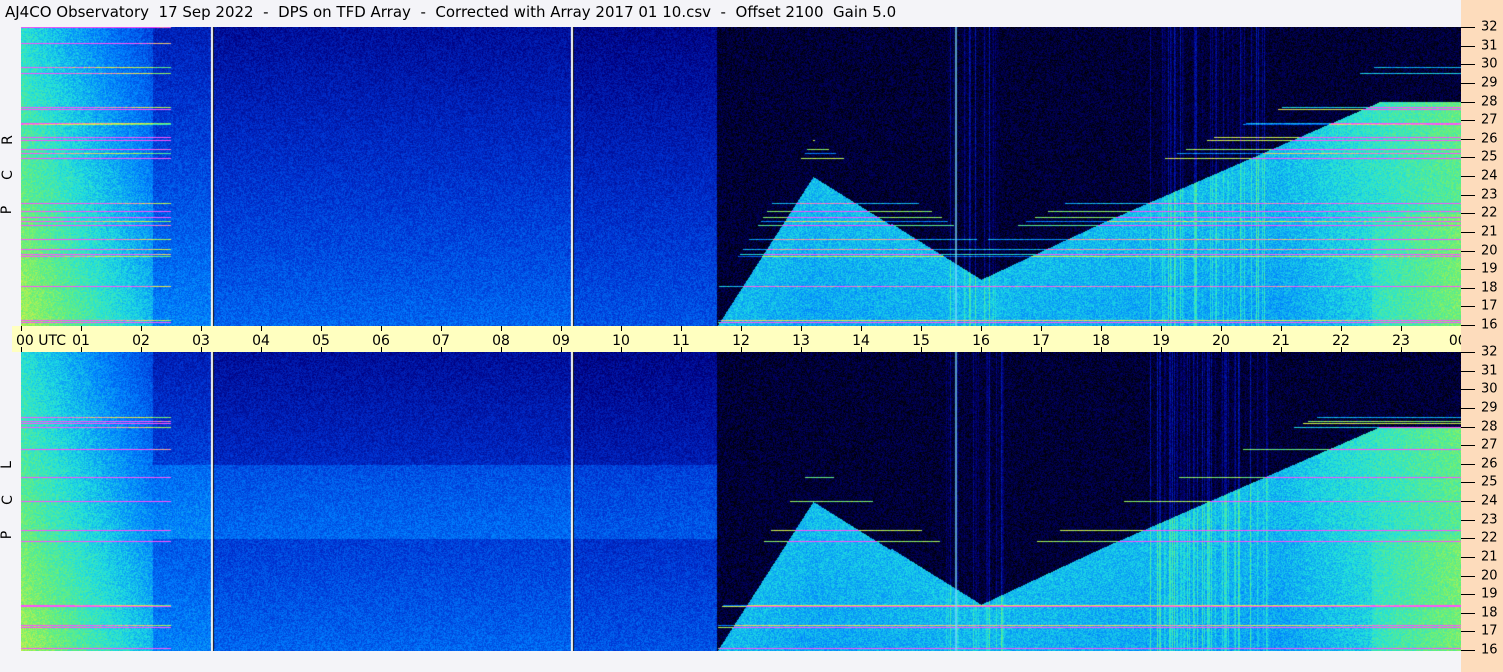 The image size is (1503, 672). Describe the element at coordinates (8, 500) in the screenshot. I see `panel-label-letter: C` at that location.